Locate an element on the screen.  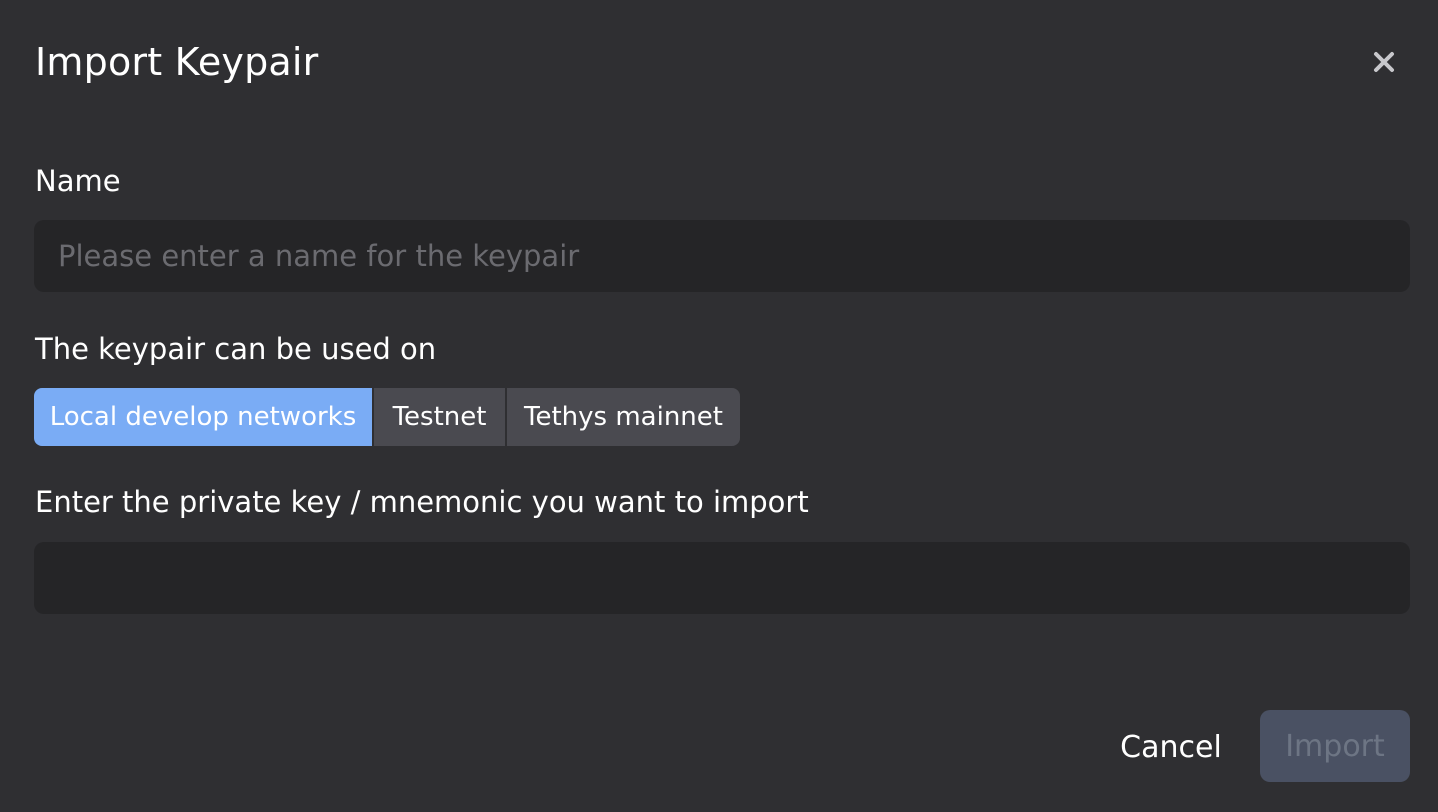
networks-label: The keypair can be used on is located at coordinates (236, 349).